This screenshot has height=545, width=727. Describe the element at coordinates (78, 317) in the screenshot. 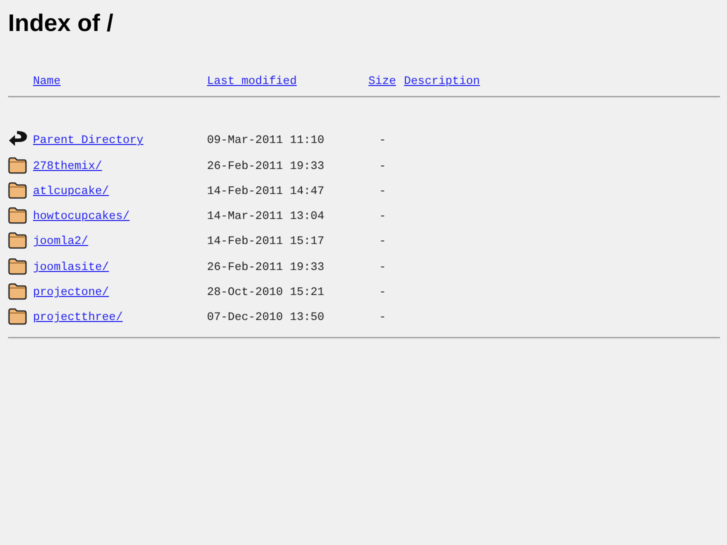

I see `directory-link: projectthree/` at that location.